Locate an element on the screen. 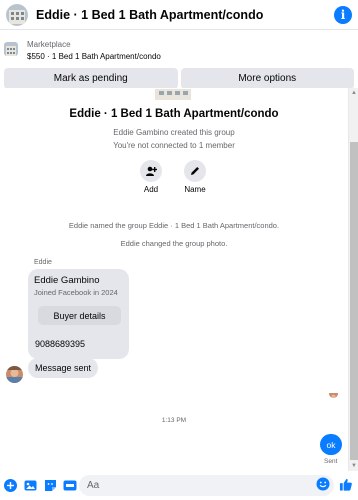 This screenshot has height=500, width=358. marketplace-label: Marketplace is located at coordinates (49, 44).